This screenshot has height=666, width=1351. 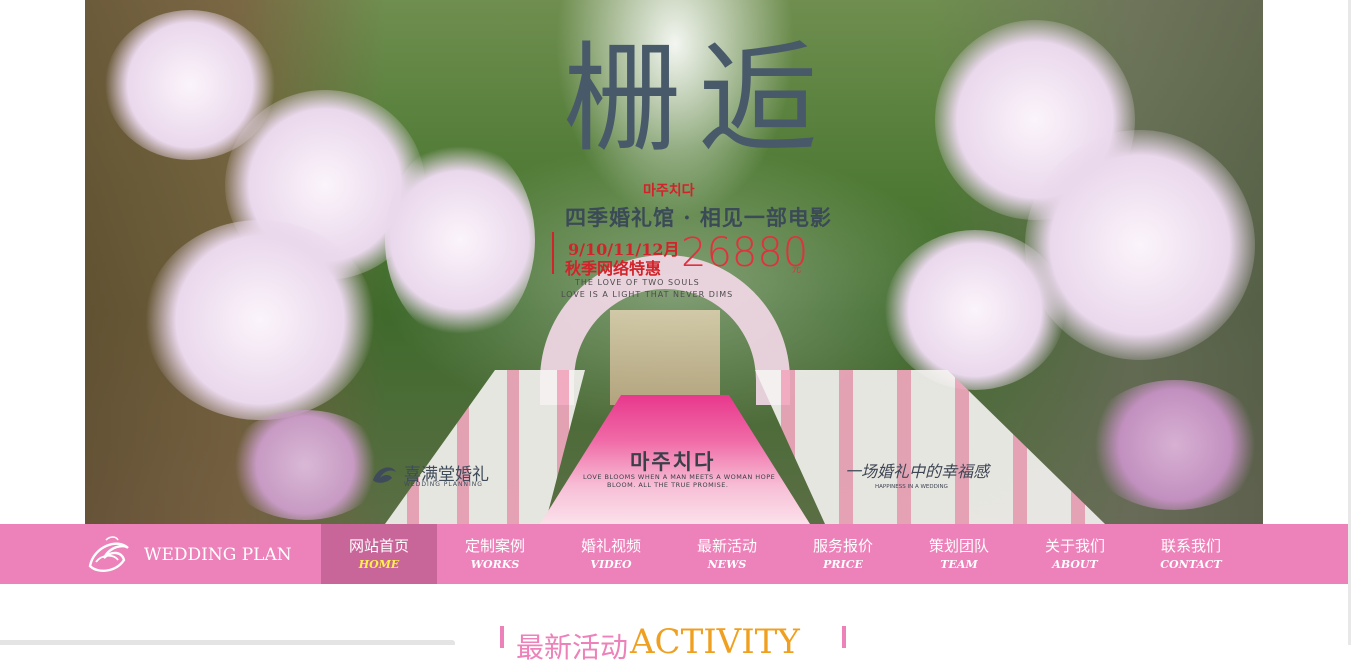 I want to click on nav-label-en: HOME, so click(x=379, y=564).